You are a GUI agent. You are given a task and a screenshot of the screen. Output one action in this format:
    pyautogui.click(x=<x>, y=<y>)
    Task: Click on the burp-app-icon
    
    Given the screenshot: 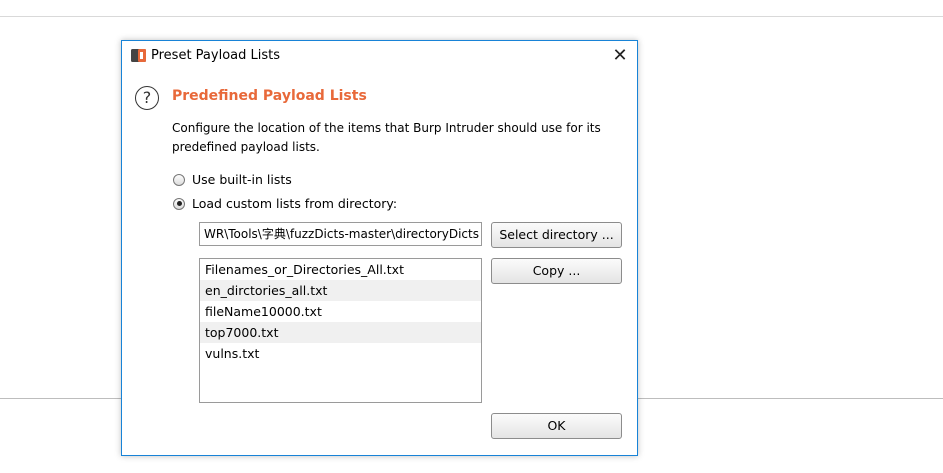 What is the action you would take?
    pyautogui.click(x=138, y=55)
    